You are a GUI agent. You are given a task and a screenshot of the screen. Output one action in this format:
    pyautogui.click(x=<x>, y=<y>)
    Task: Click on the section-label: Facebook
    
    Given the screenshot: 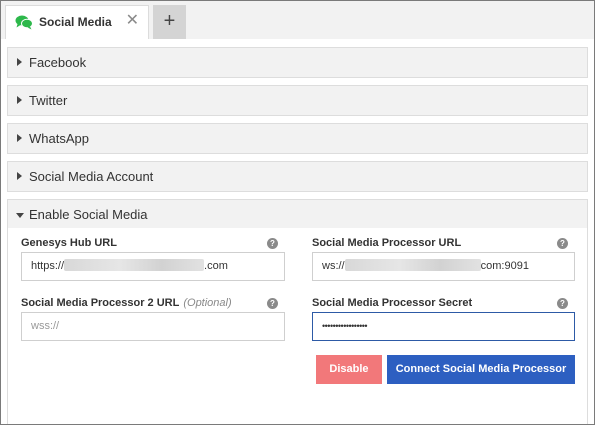 What is the action you would take?
    pyautogui.click(x=58, y=62)
    